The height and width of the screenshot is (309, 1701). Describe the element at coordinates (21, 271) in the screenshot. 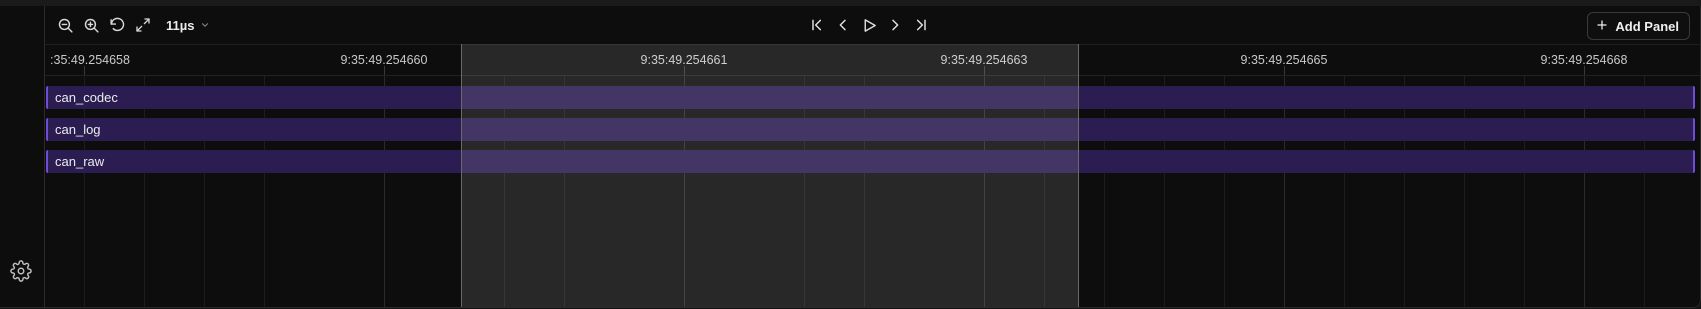

I see `gear-icon` at that location.